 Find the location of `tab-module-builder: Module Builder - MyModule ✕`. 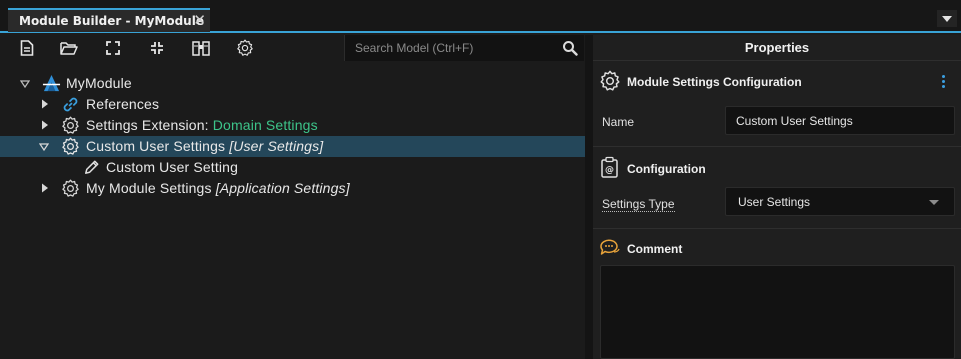

tab-module-builder: Module Builder - MyModule ✕ is located at coordinates (109, 20).